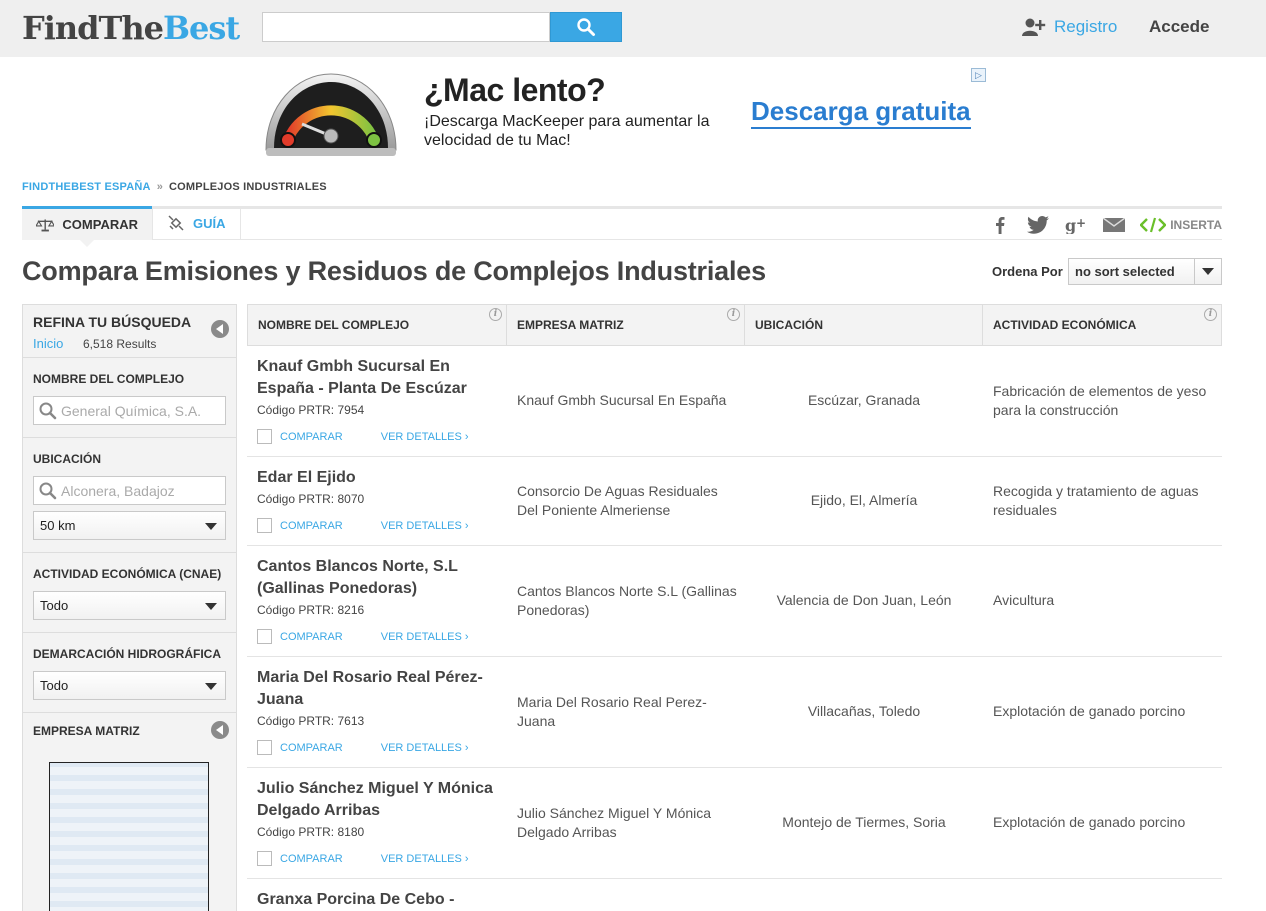  I want to click on email-icon, so click(1114, 225).